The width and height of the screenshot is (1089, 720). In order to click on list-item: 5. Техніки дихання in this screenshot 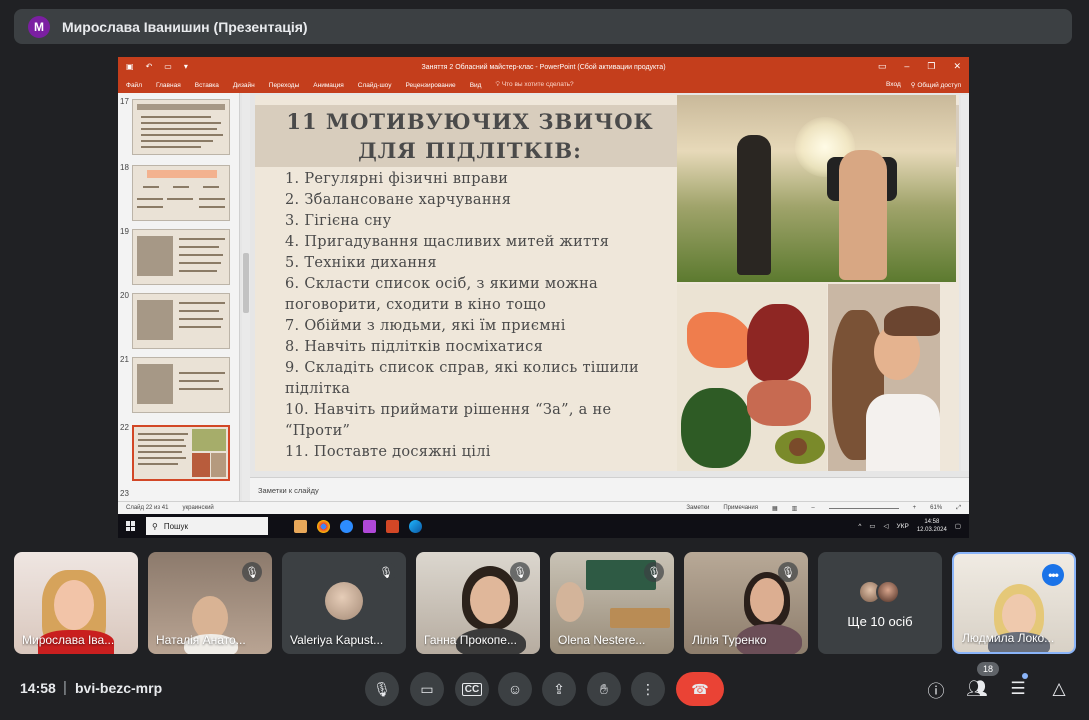, I will do `click(361, 263)`.